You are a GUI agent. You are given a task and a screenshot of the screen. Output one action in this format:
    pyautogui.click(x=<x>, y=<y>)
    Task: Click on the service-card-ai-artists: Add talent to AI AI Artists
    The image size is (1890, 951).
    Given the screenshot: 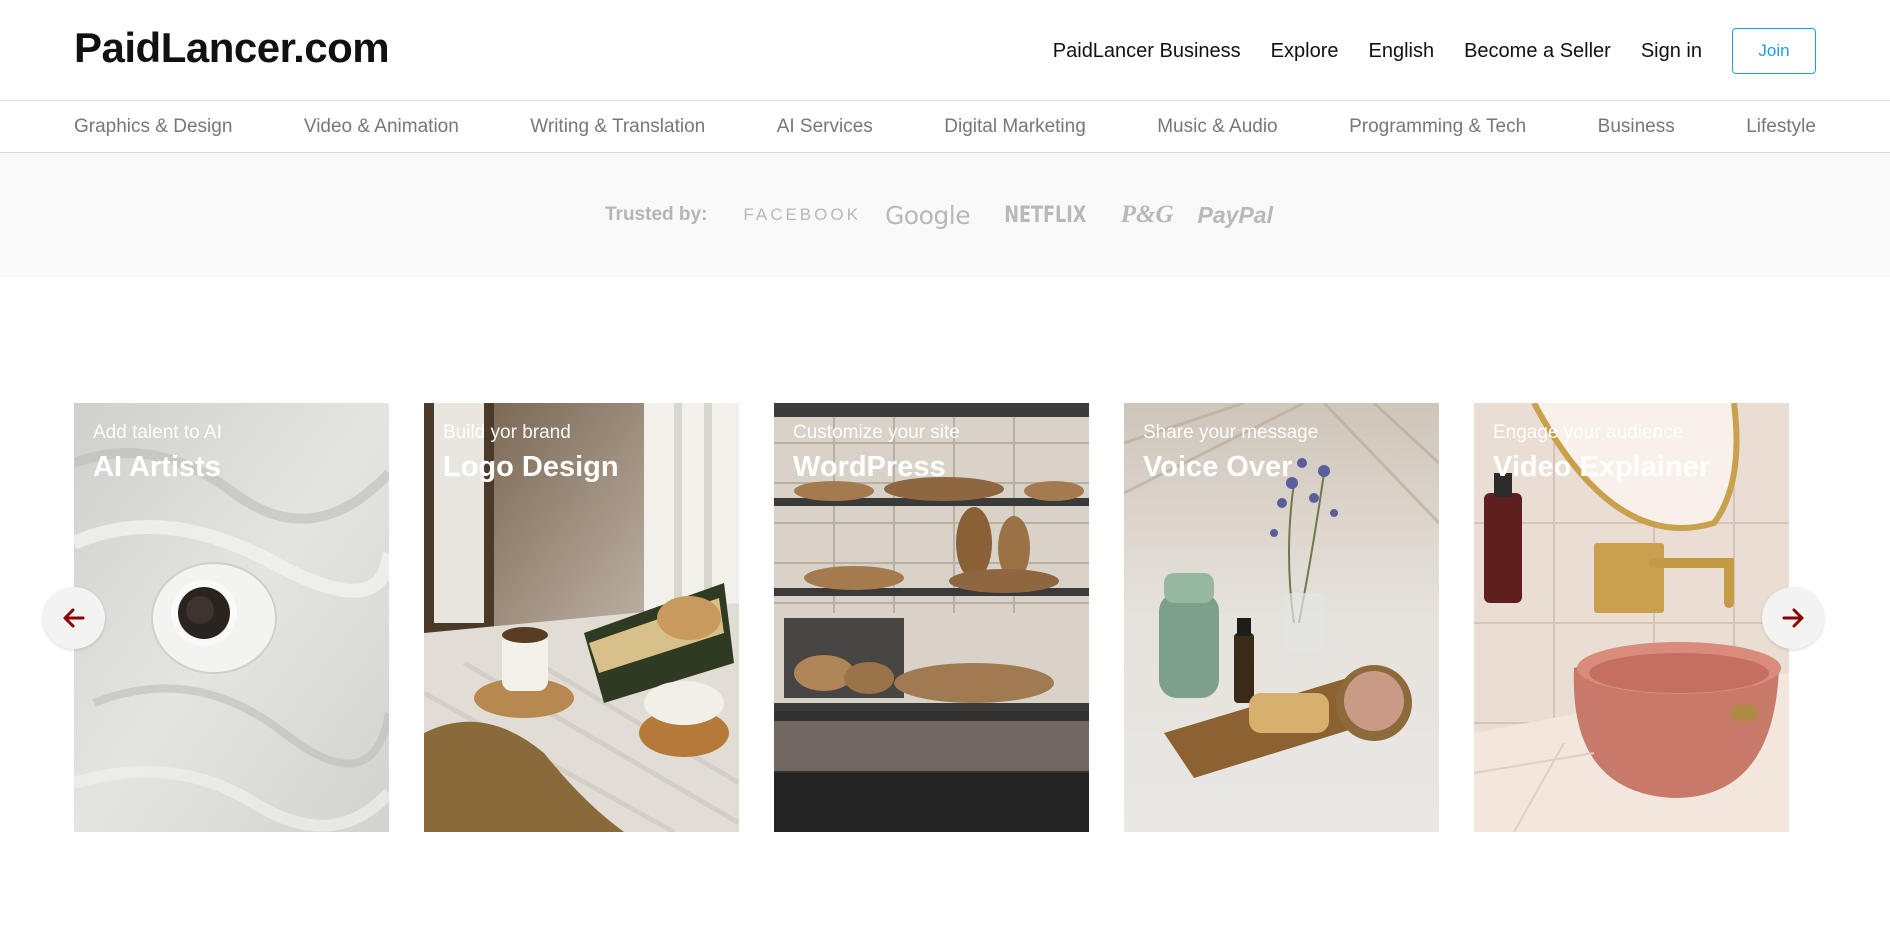 What is the action you would take?
    pyautogui.click(x=231, y=617)
    